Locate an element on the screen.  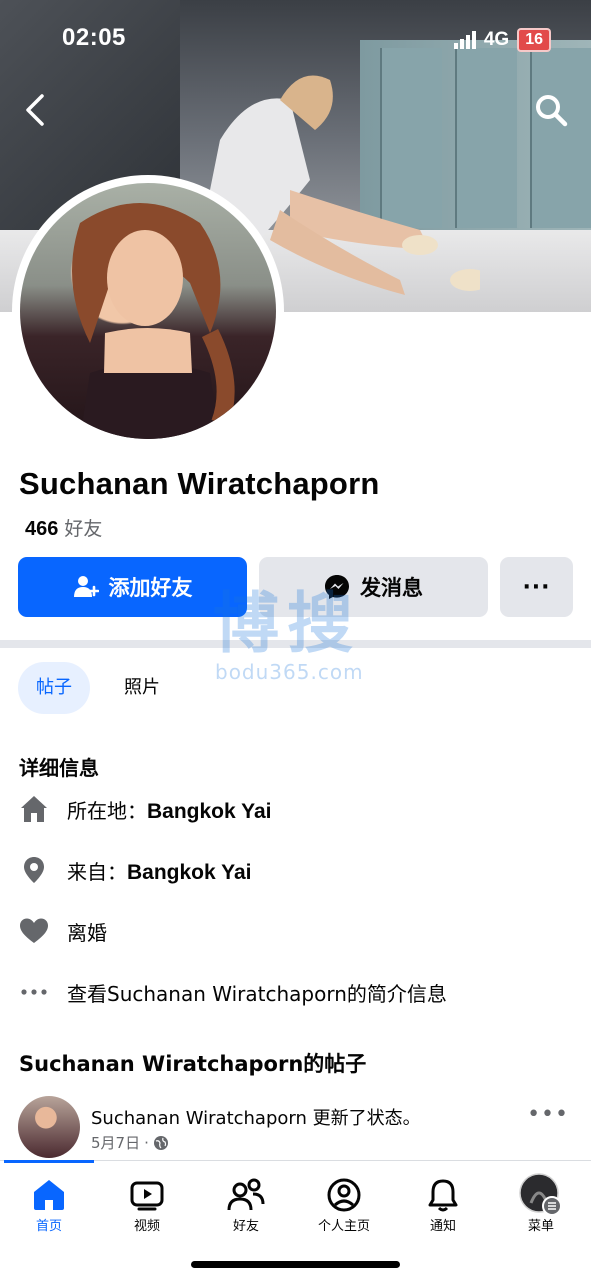
post-header: Suchanan Wiratchaporn 更新了状态。 is located at coordinates (256, 1117).